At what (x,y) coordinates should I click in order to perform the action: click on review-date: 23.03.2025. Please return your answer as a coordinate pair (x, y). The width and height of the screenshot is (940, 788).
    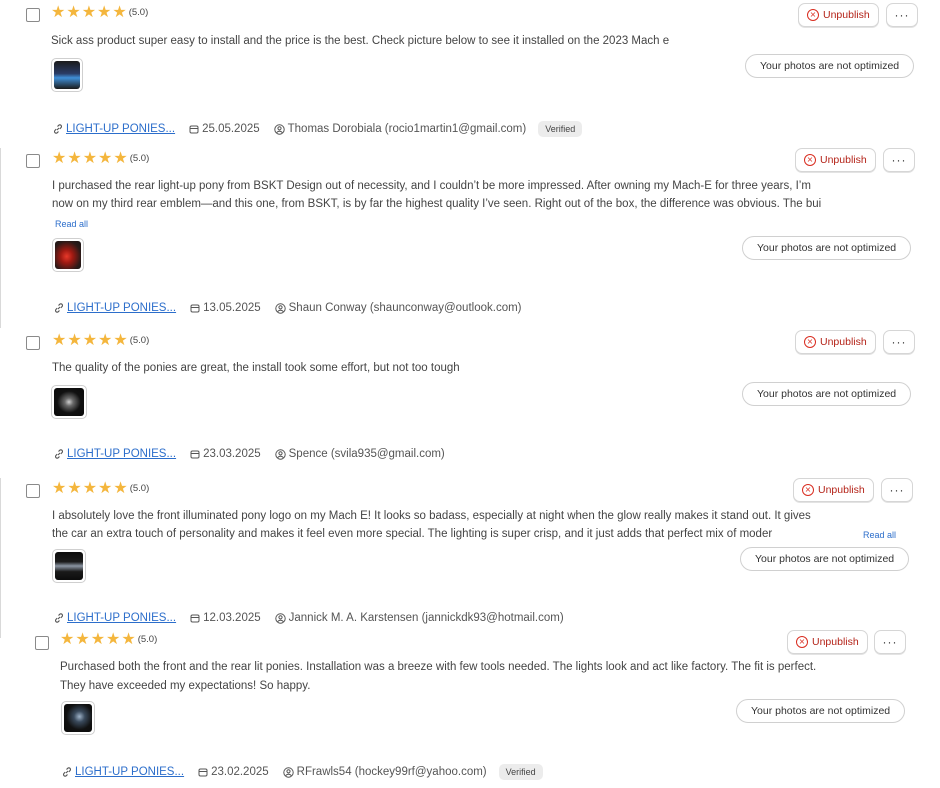
    Looking at the image, I should click on (225, 454).